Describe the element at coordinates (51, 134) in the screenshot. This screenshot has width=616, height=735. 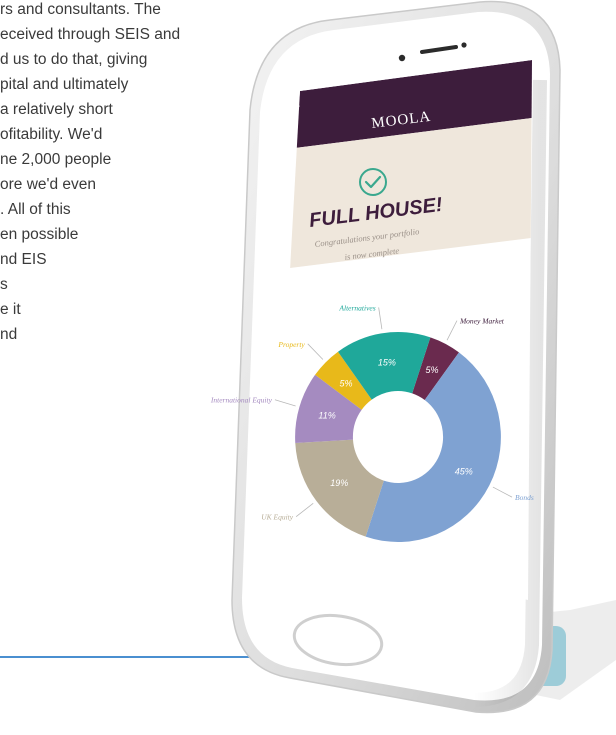
I see `article-line: ofitability. We'd` at that location.